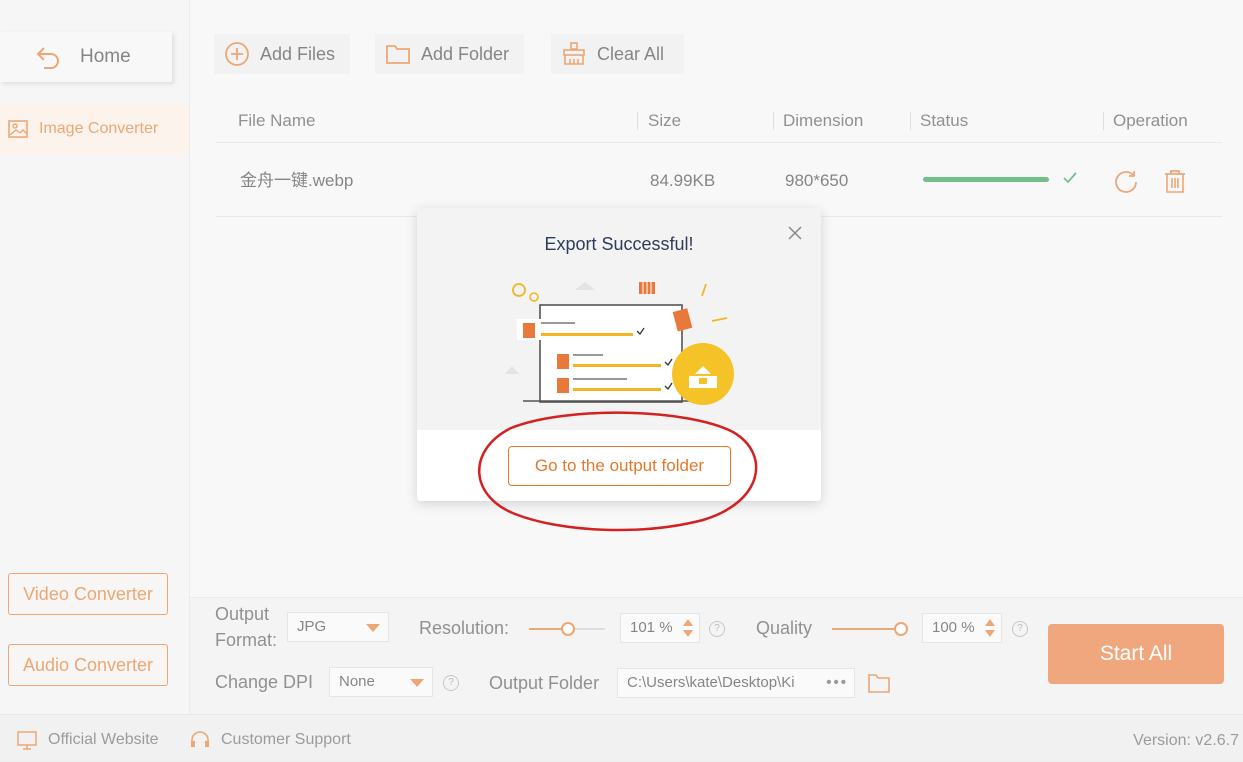 This screenshot has height=762, width=1243. Describe the element at coordinates (619, 244) in the screenshot. I see `dialog-title: Export Successful!` at that location.